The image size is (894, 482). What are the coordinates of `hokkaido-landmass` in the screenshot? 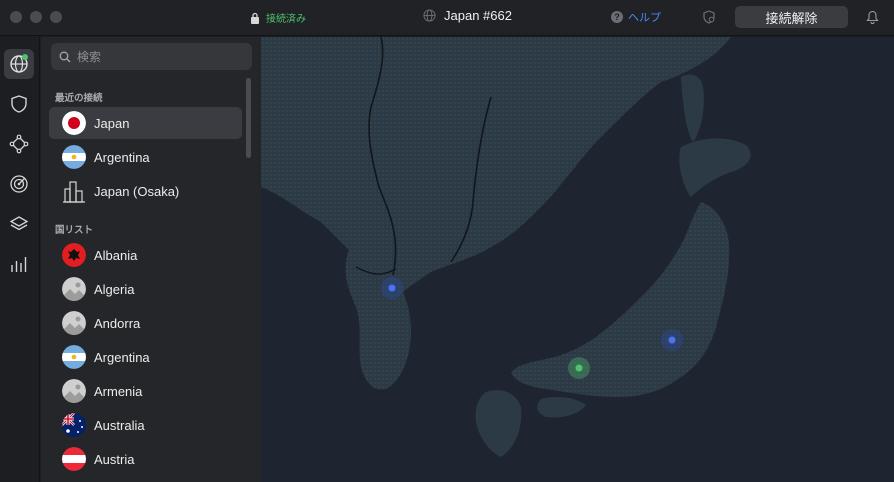 It's located at (715, 167).